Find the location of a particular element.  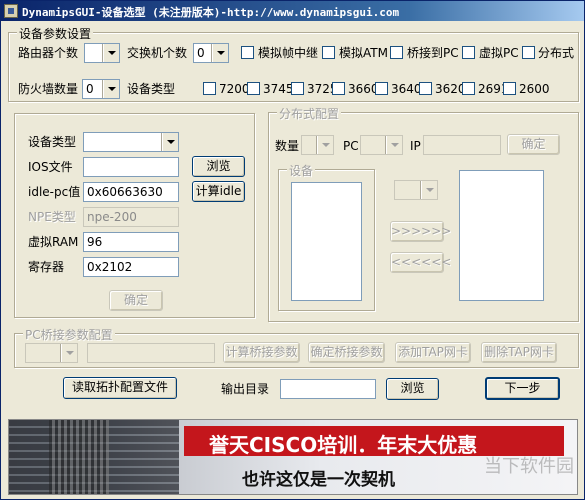

confirm-bridge-button: 确定桥接参数 is located at coordinates (346, 352).